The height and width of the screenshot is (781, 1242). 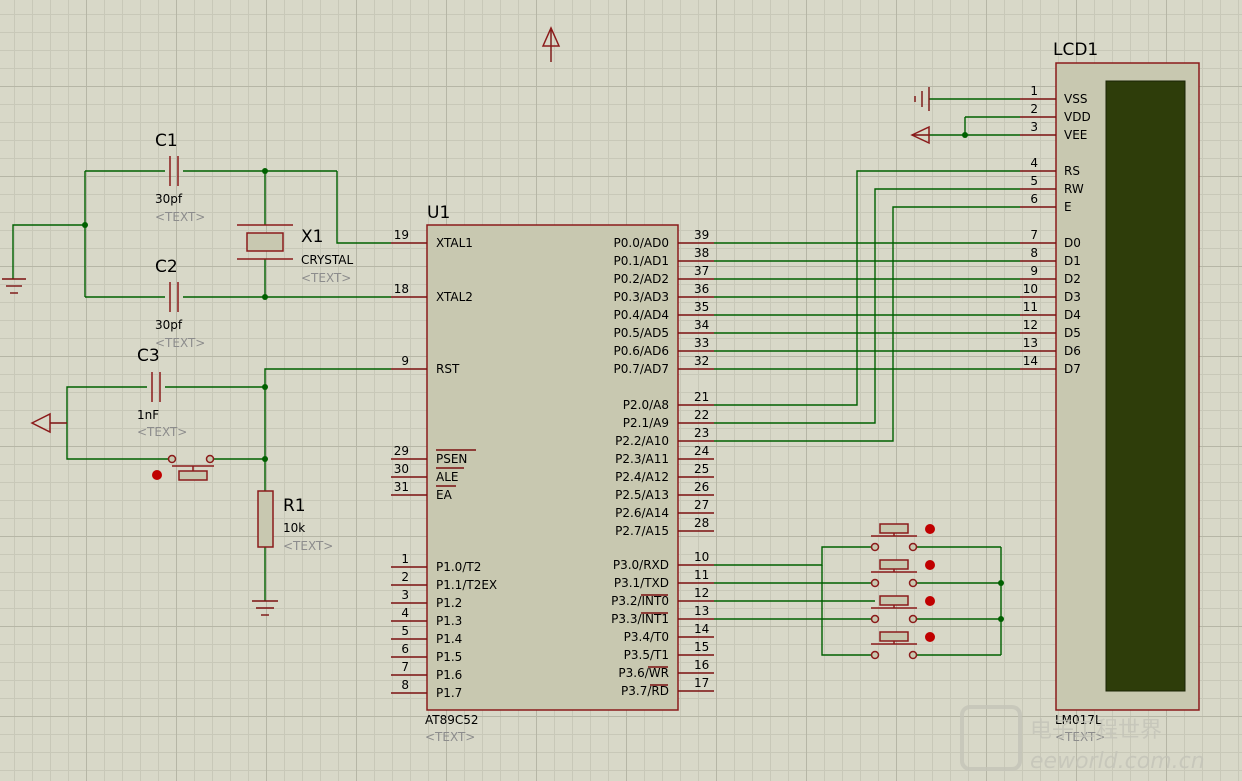 I want to click on data-bus-wires, so click(x=867, y=306).